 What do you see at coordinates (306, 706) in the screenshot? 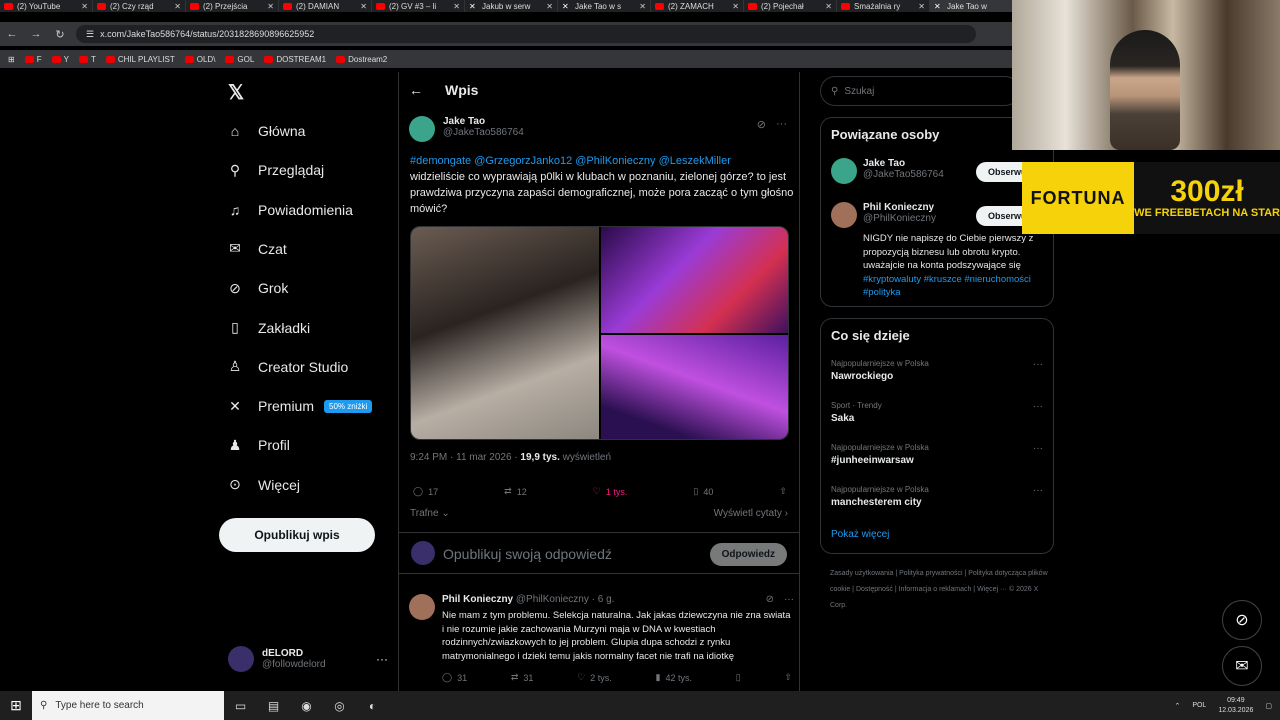
I see `discord-icon: ◉` at bounding box center [306, 706].